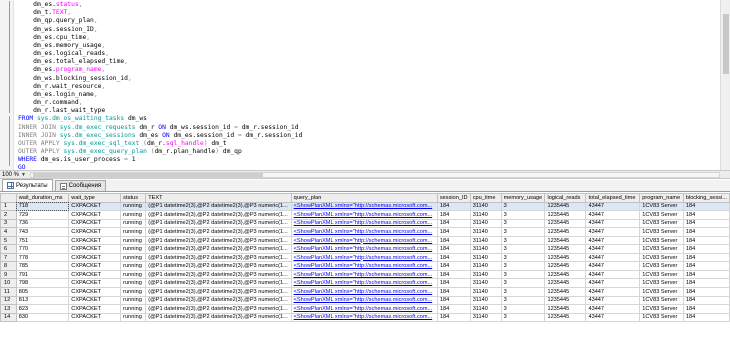  I want to click on column-header: status, so click(133, 198).